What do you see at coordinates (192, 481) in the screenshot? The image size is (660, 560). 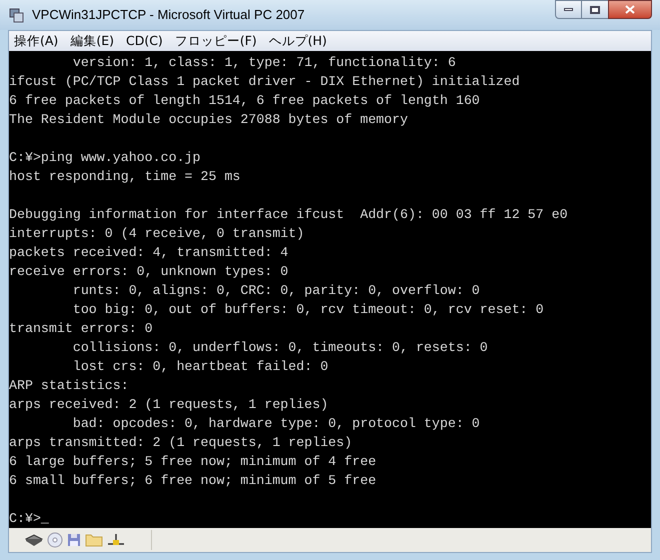 I see `console-line: 6 small buffers; 6 free now; minimum of 5 free` at bounding box center [192, 481].